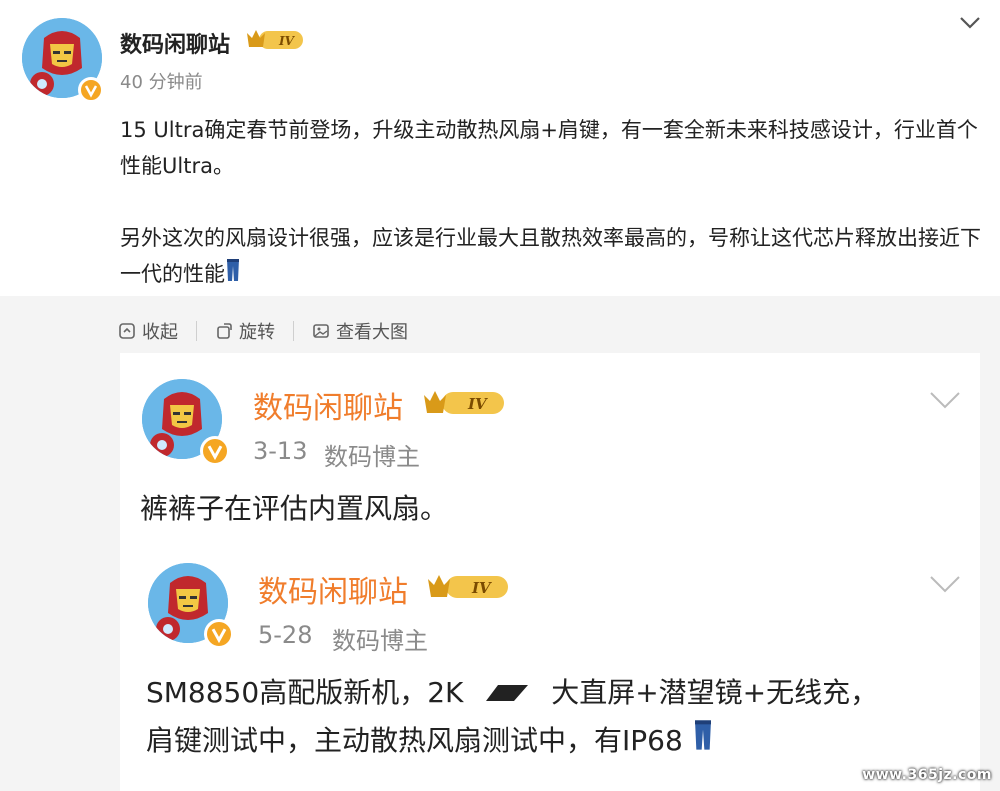  Describe the element at coordinates (333, 592) in the screenshot. I see `quote2-username: 数码闲聊站` at that location.